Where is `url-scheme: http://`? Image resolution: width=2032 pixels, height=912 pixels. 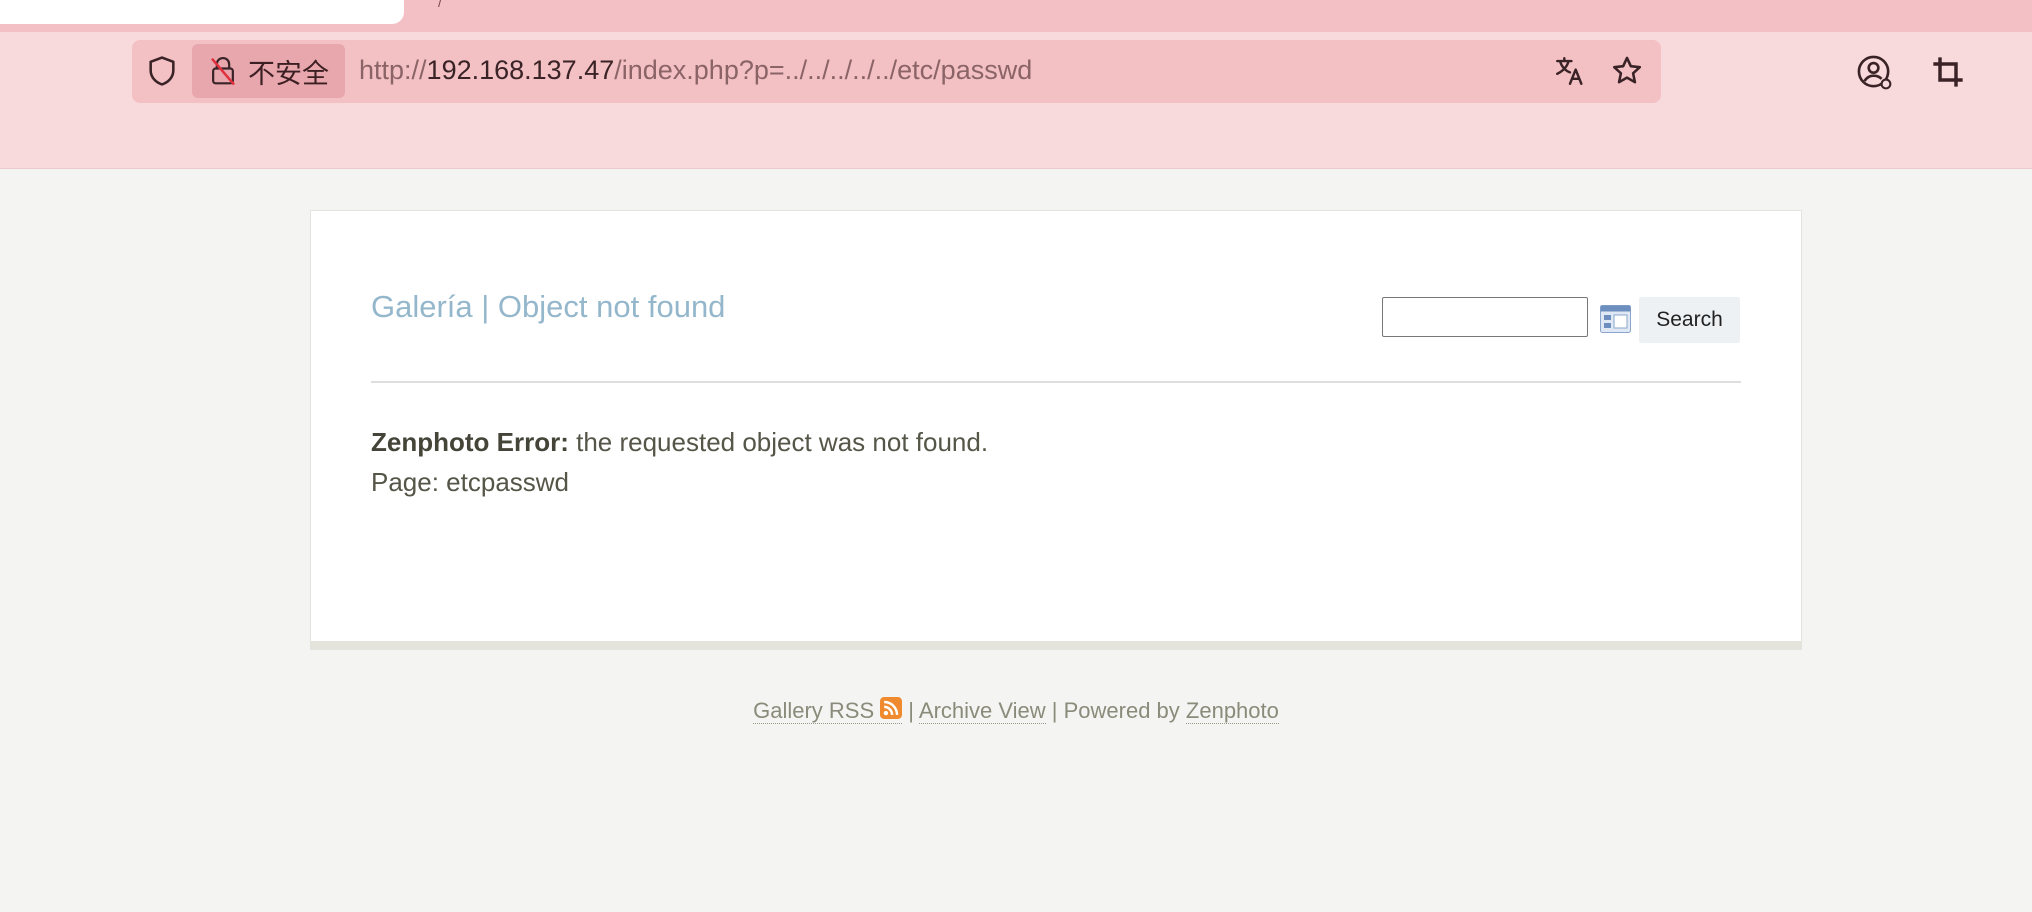
url-scheme: http:// is located at coordinates (393, 70).